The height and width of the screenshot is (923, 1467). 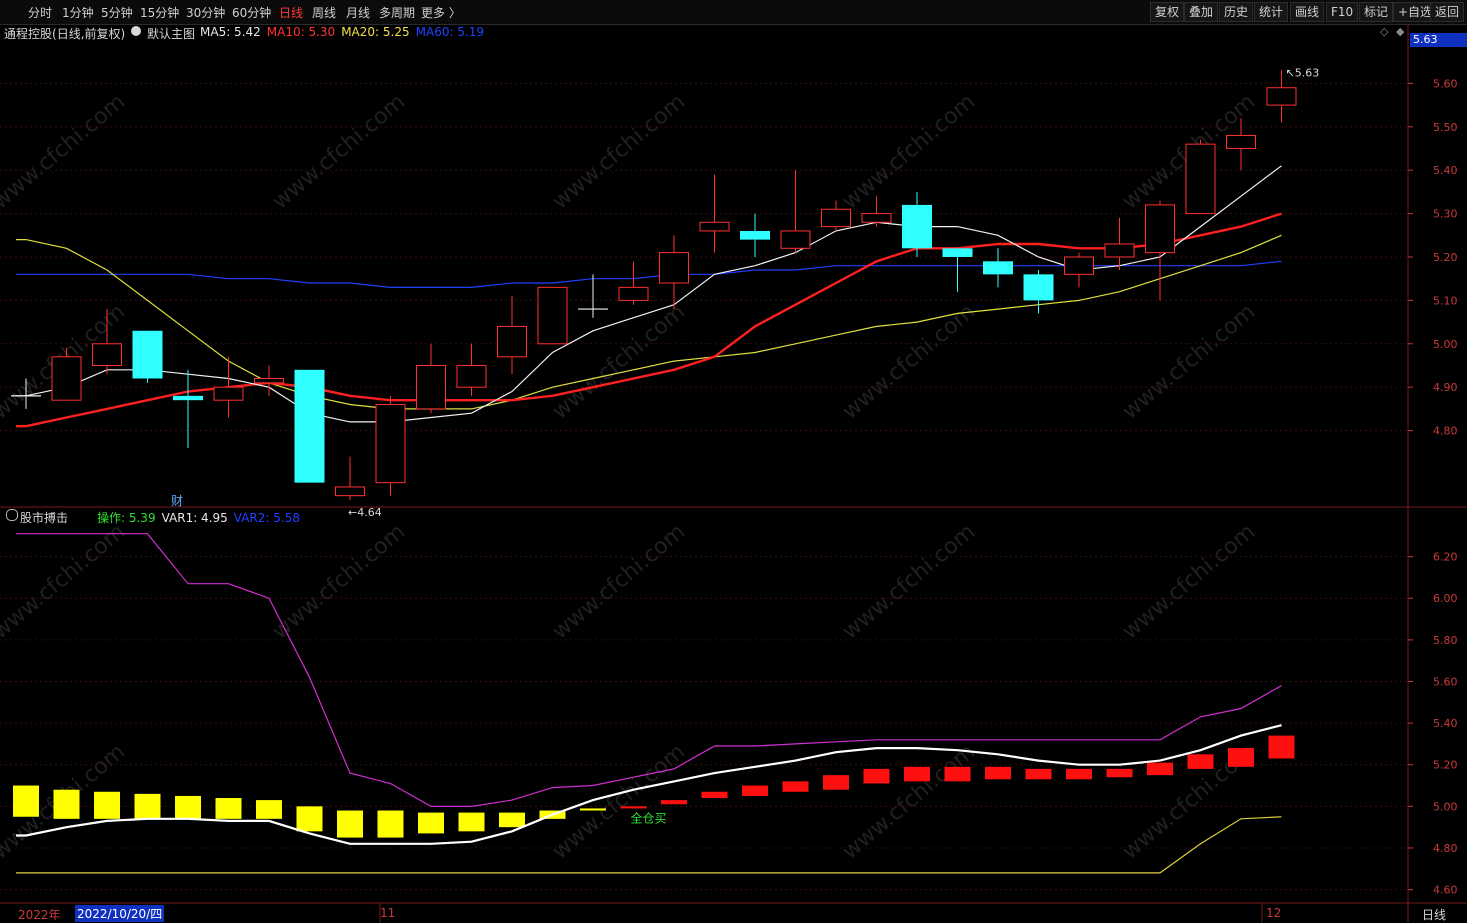 What do you see at coordinates (230, 32) in the screenshot?
I see `ma-label-0: MA5: 5.42` at bounding box center [230, 32].